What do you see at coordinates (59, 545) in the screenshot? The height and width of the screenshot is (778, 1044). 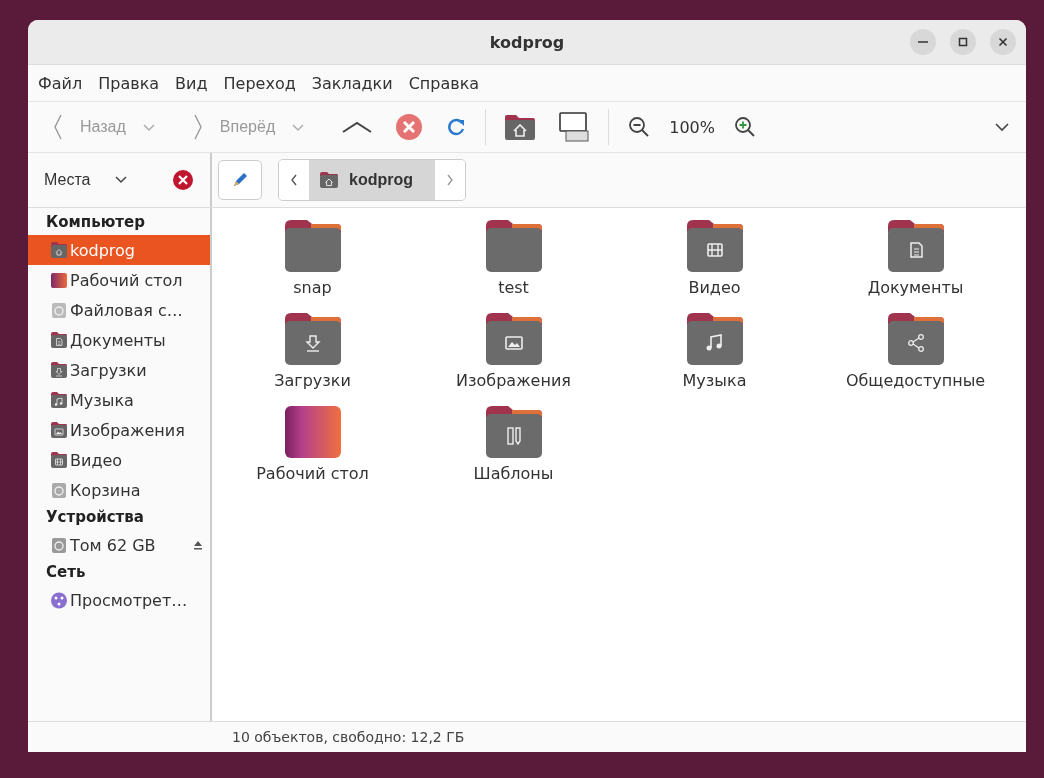 I see `drive-icon` at bounding box center [59, 545].